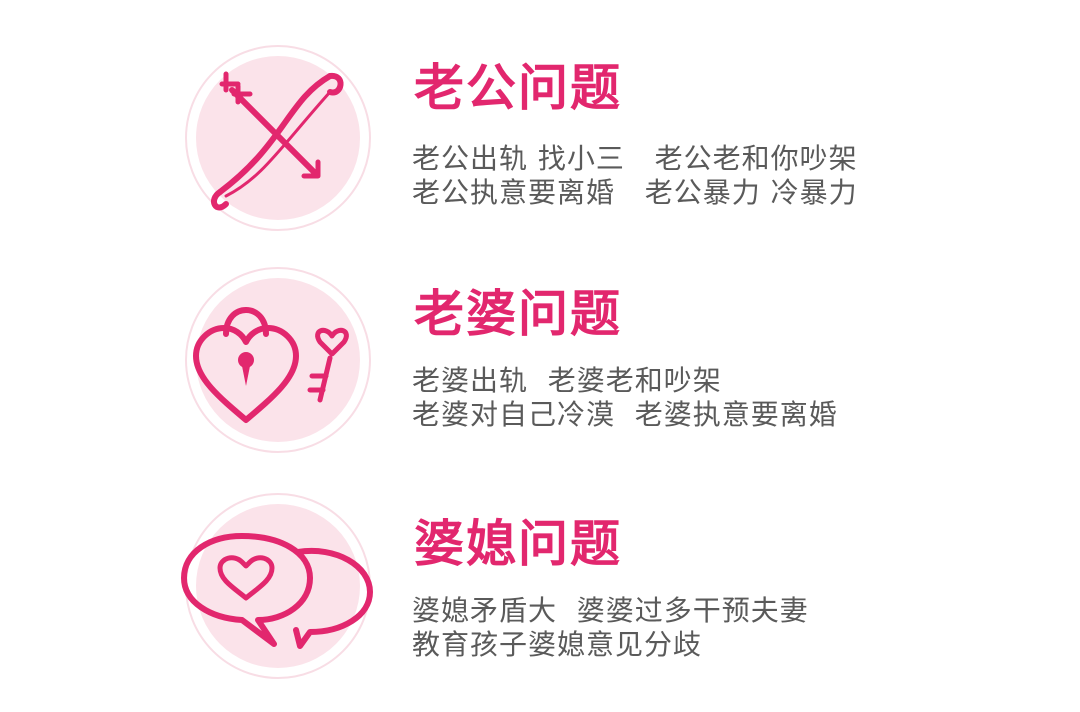 The image size is (1080, 712). What do you see at coordinates (625, 414) in the screenshot?
I see `wife-issues-line: 老婆对自己冷漠 老婆执意要离婚` at bounding box center [625, 414].